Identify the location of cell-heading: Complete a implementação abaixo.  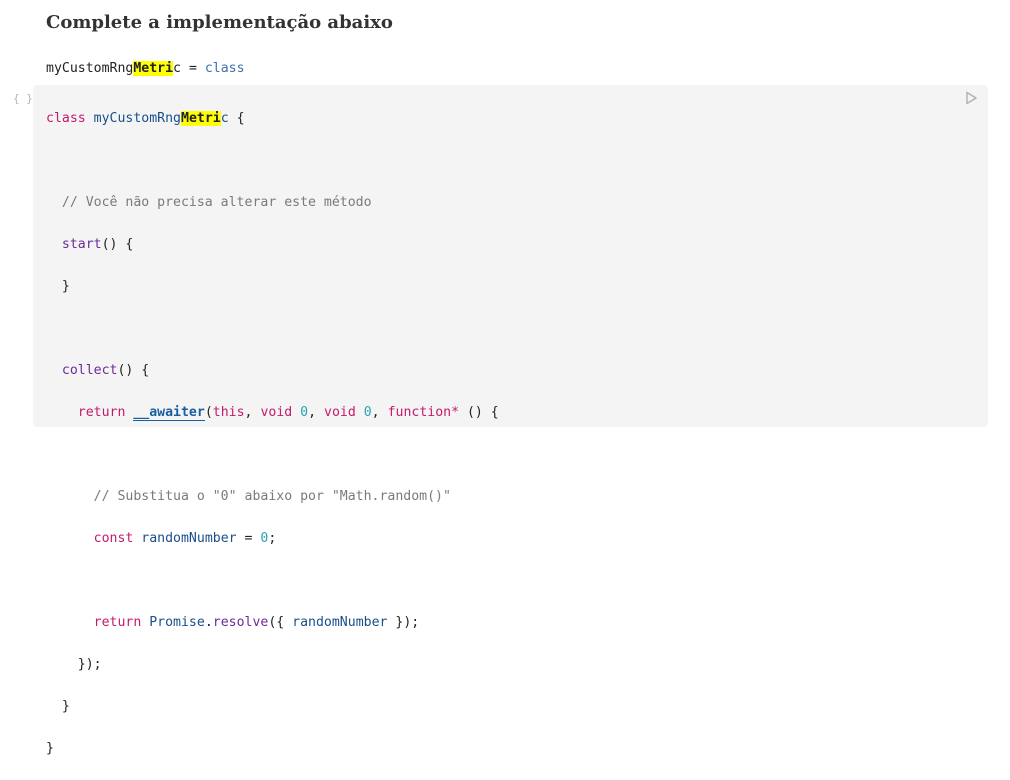
(219, 22).